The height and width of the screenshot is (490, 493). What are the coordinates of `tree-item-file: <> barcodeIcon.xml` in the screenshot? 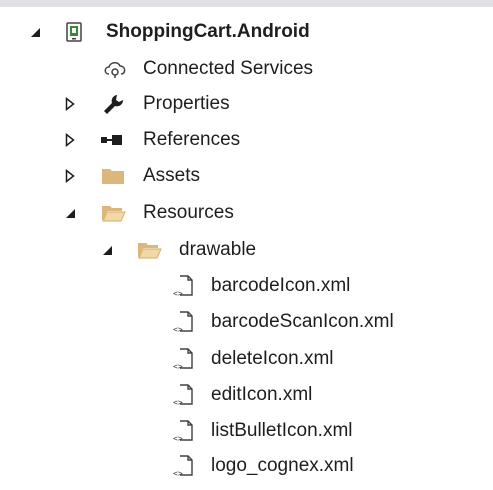 It's located at (246, 286).